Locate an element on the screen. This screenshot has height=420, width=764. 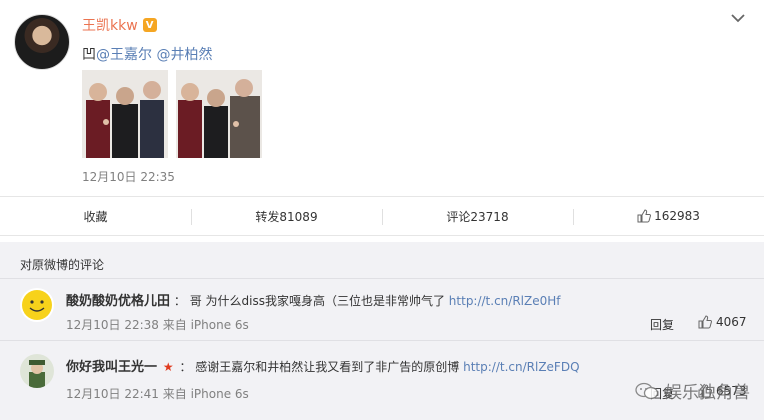
comment-label: 评论23718 is located at coordinates (477, 216).